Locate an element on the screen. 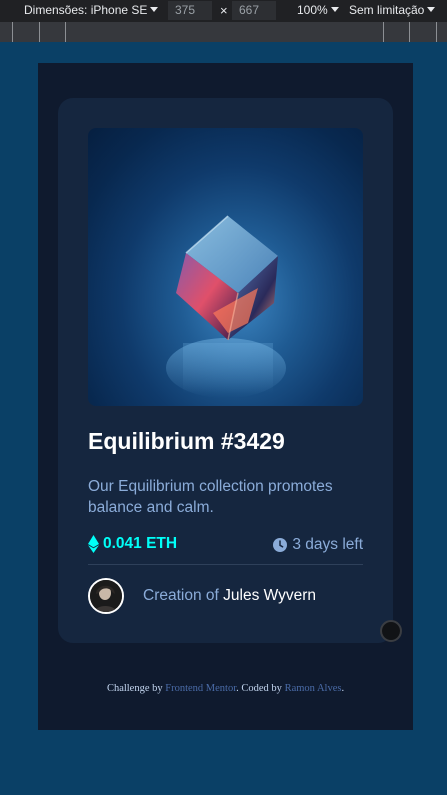 Image resolution: width=447 pixels, height=795 pixels. nft-title: Equilibrium #3429 is located at coordinates (186, 441).